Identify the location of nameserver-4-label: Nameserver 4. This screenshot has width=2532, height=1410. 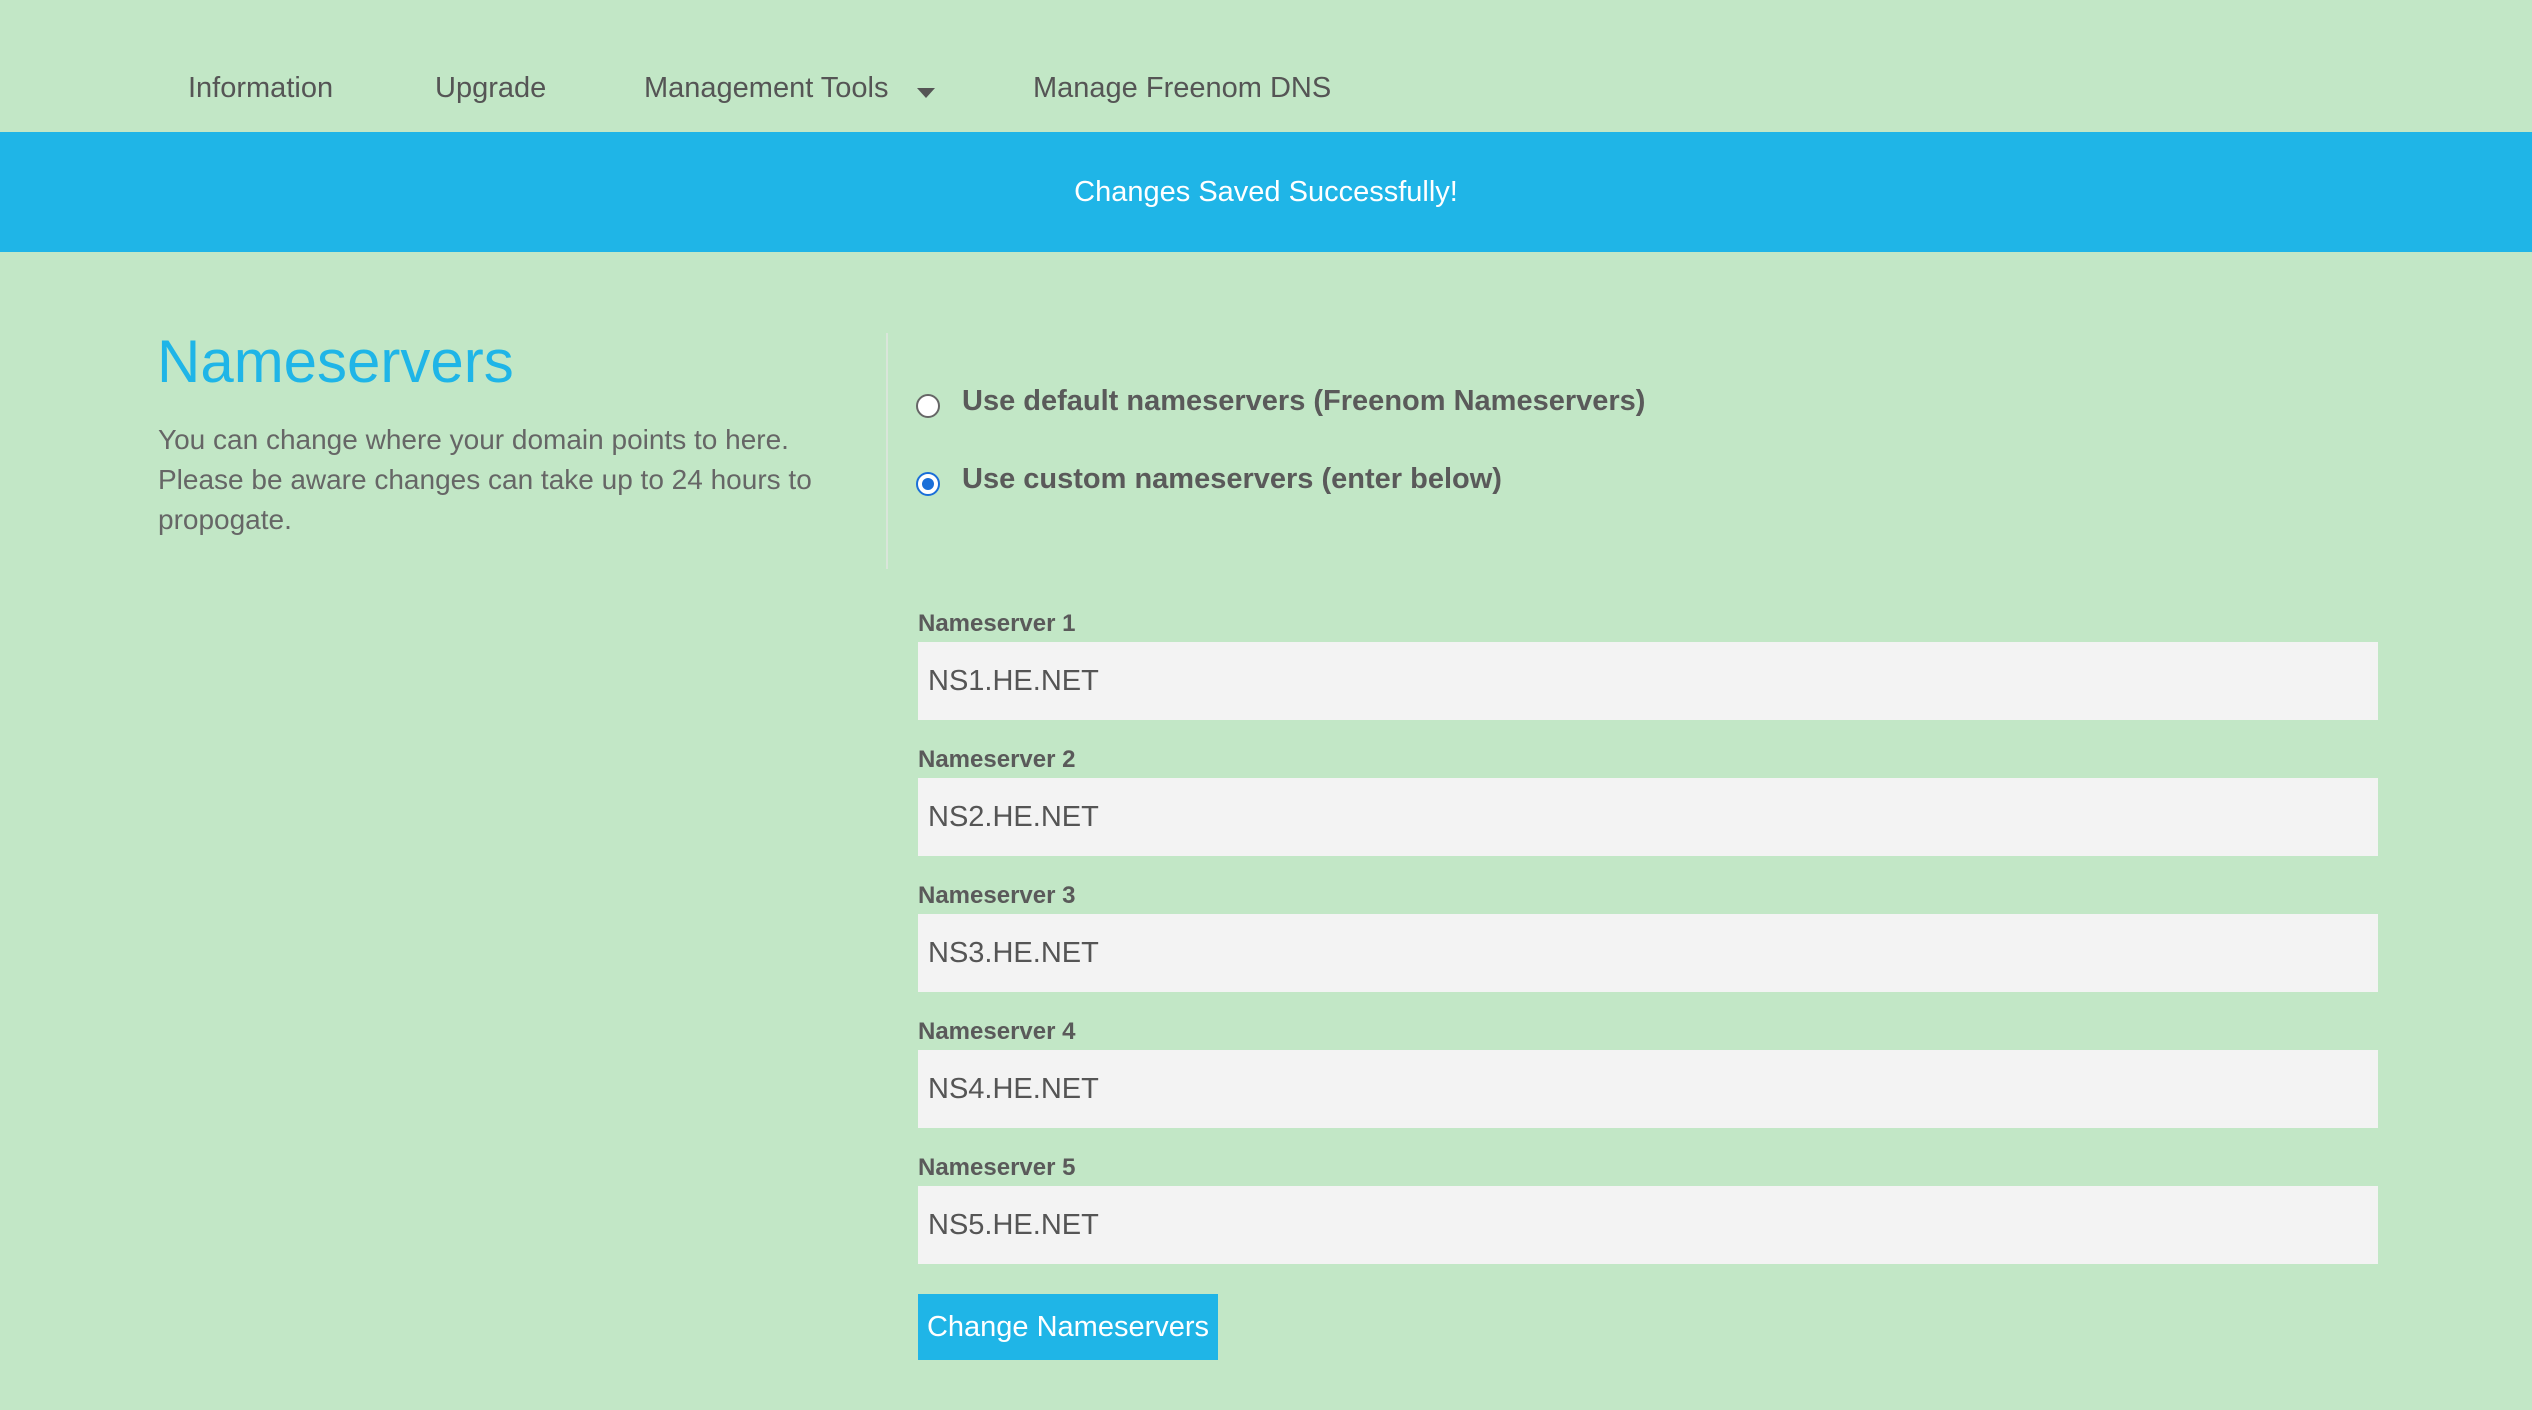
(997, 1031).